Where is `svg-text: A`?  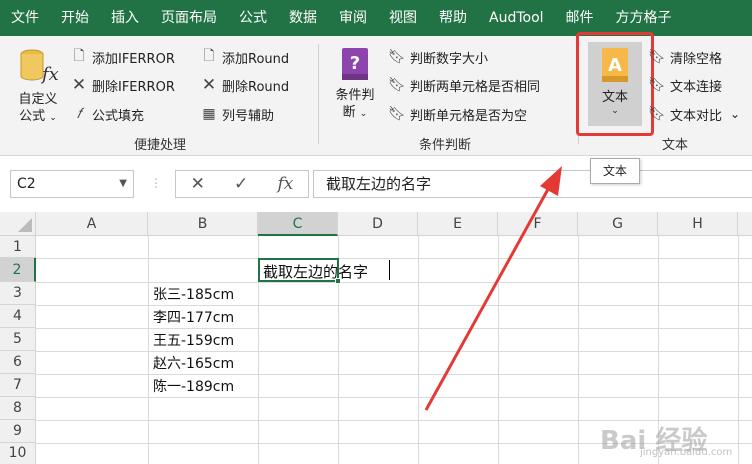
svg-text: A is located at coordinates (615, 65).